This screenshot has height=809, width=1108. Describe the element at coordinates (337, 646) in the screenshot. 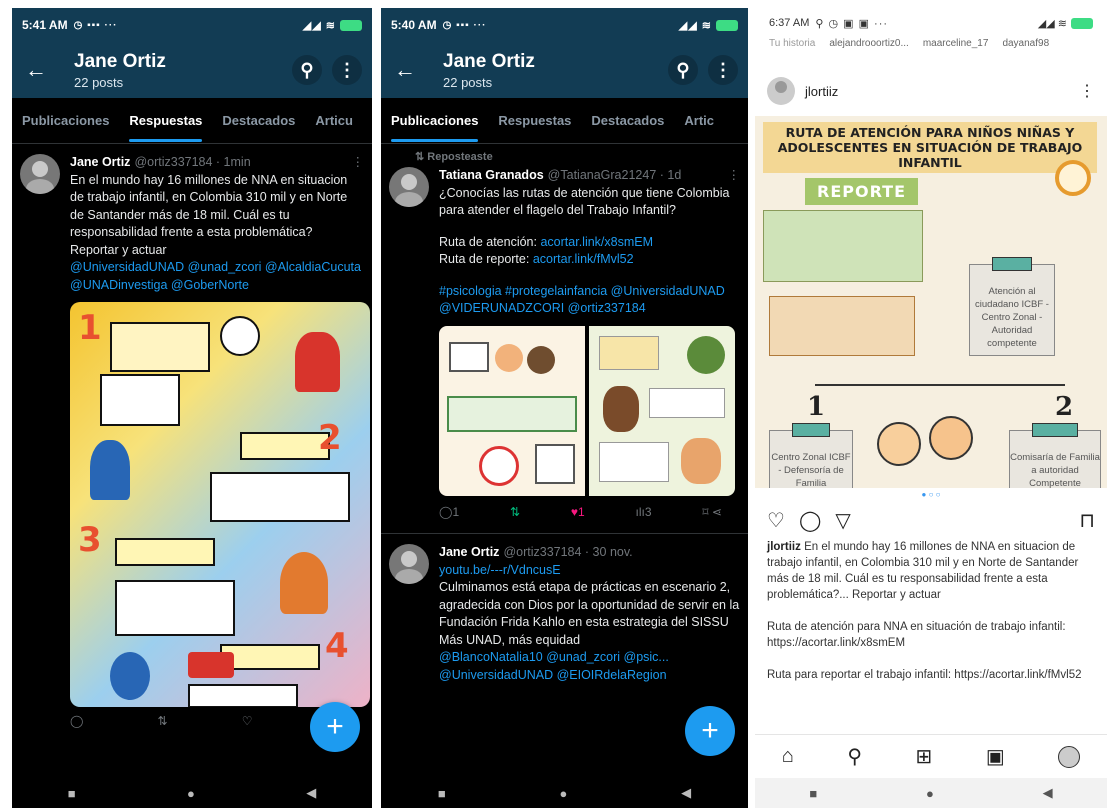

I see `poster-number-4: 4` at that location.